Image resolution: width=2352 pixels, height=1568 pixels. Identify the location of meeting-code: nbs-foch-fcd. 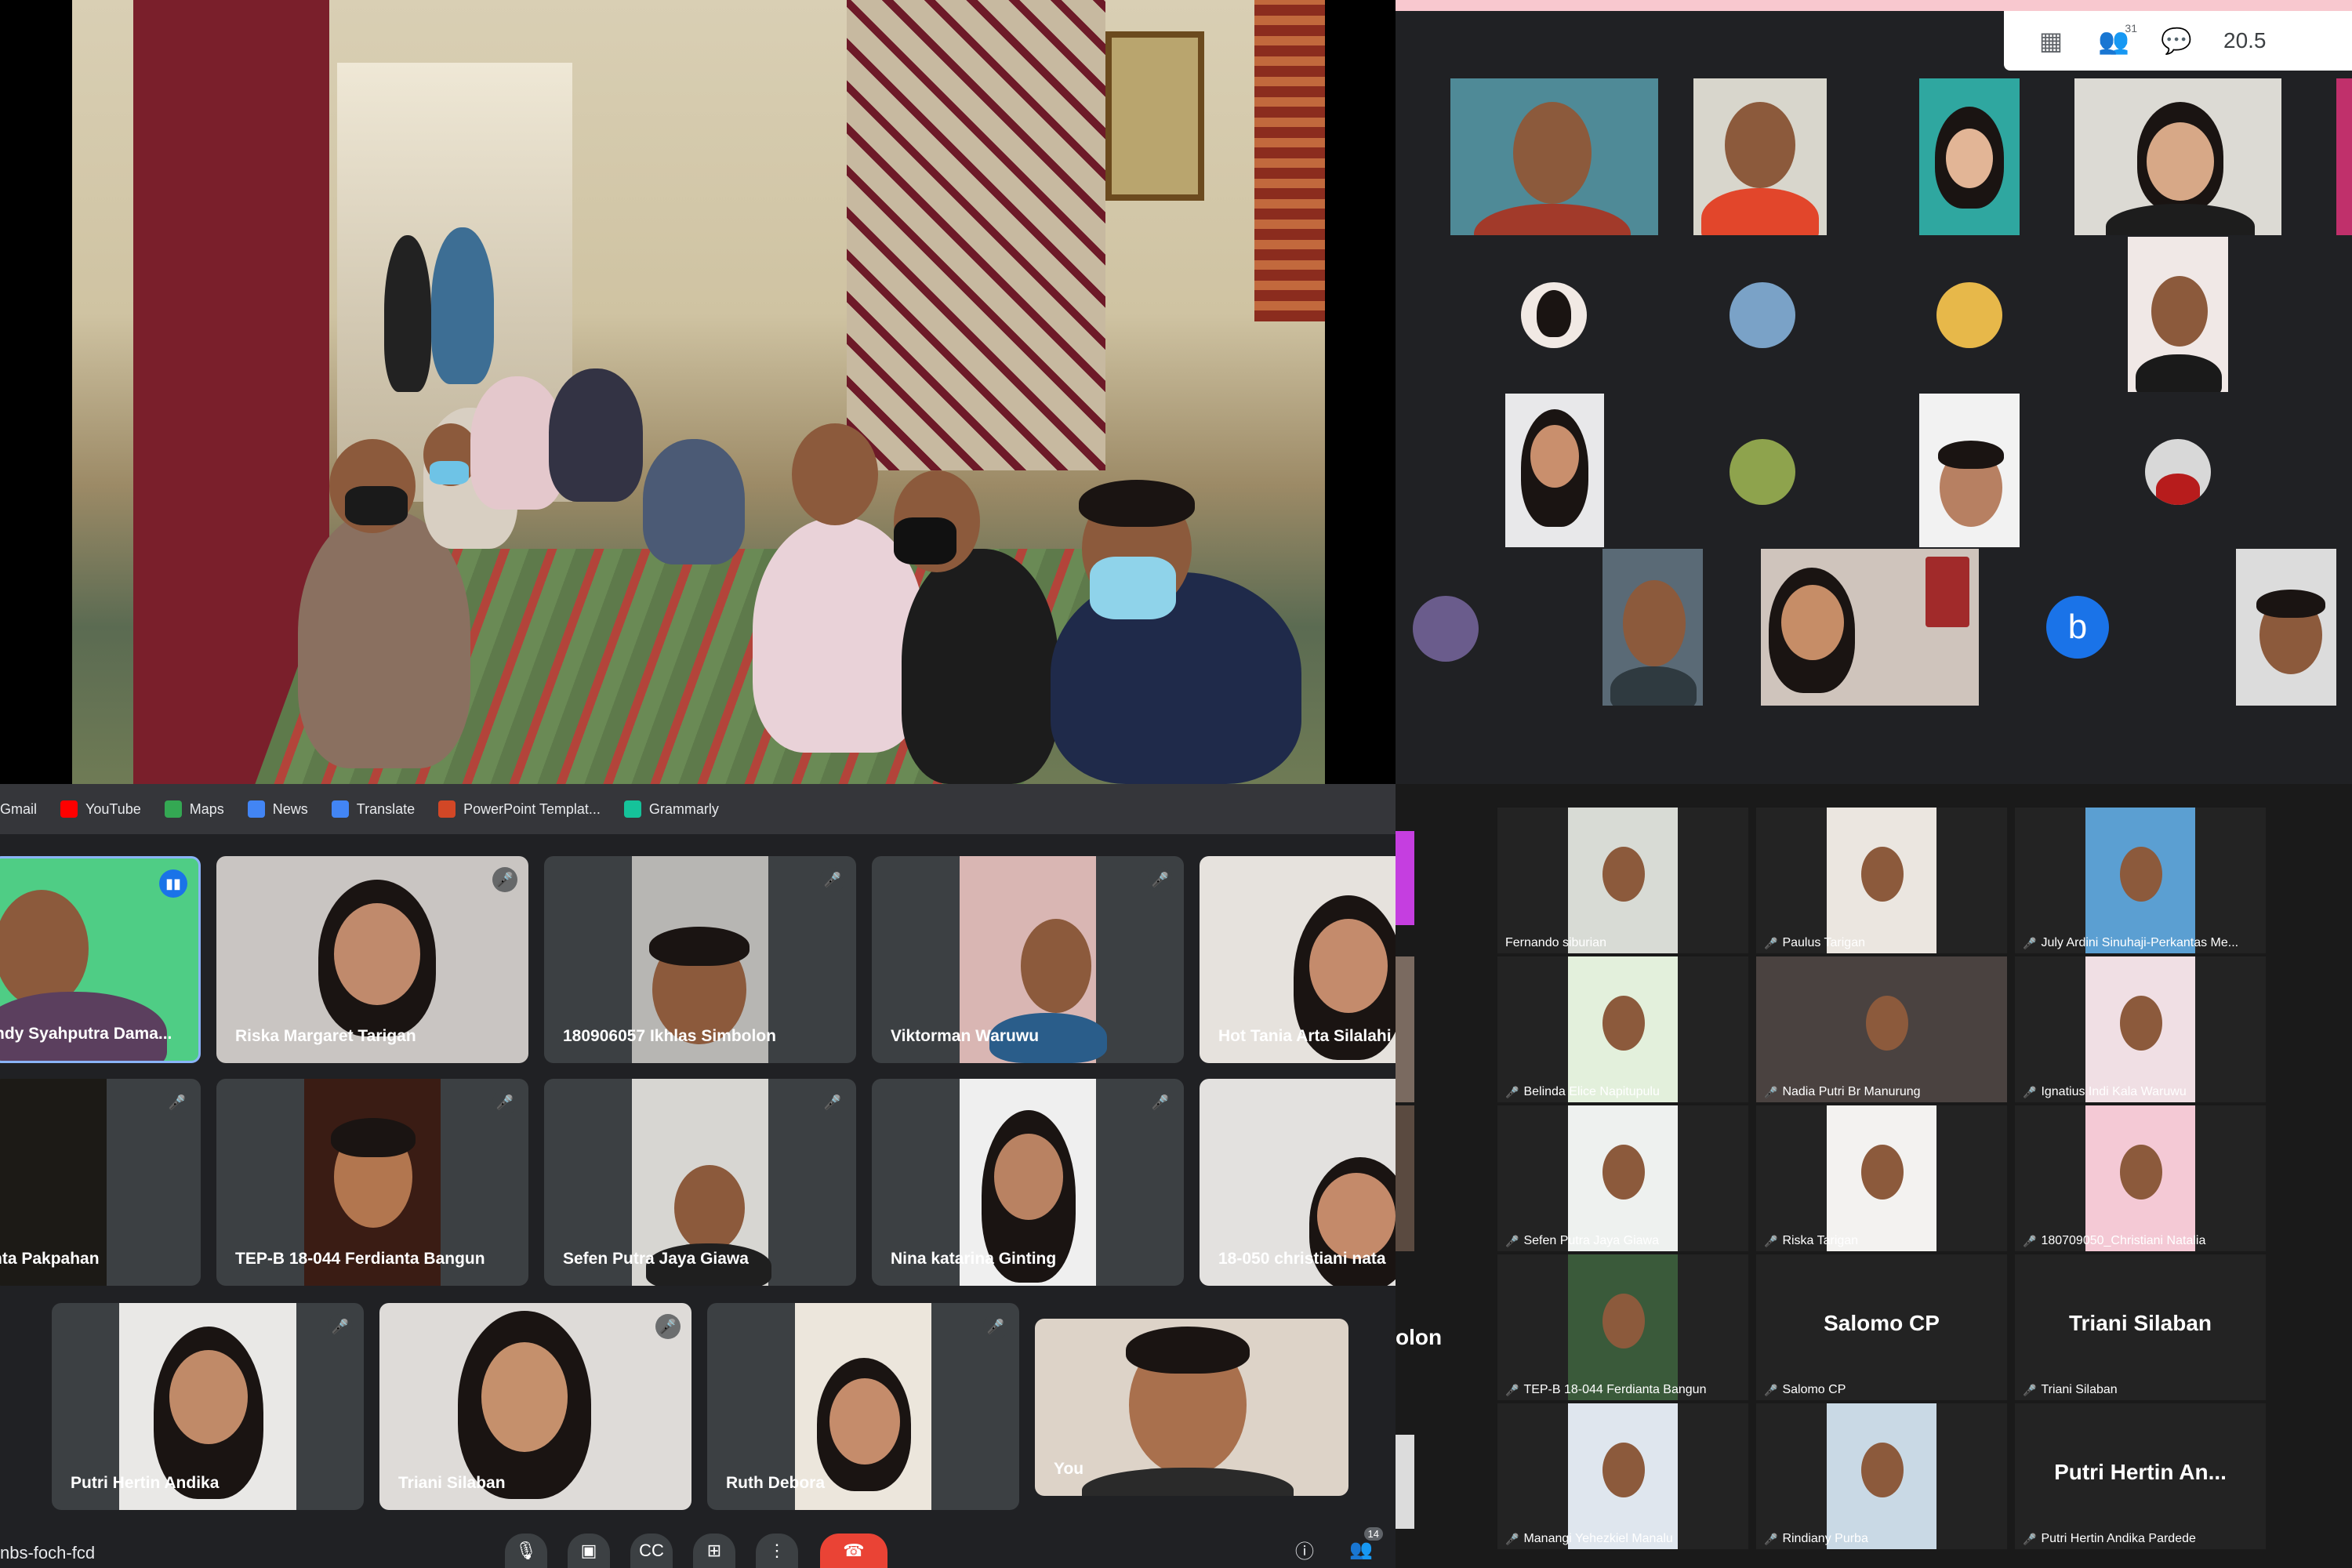
(48, 1553).